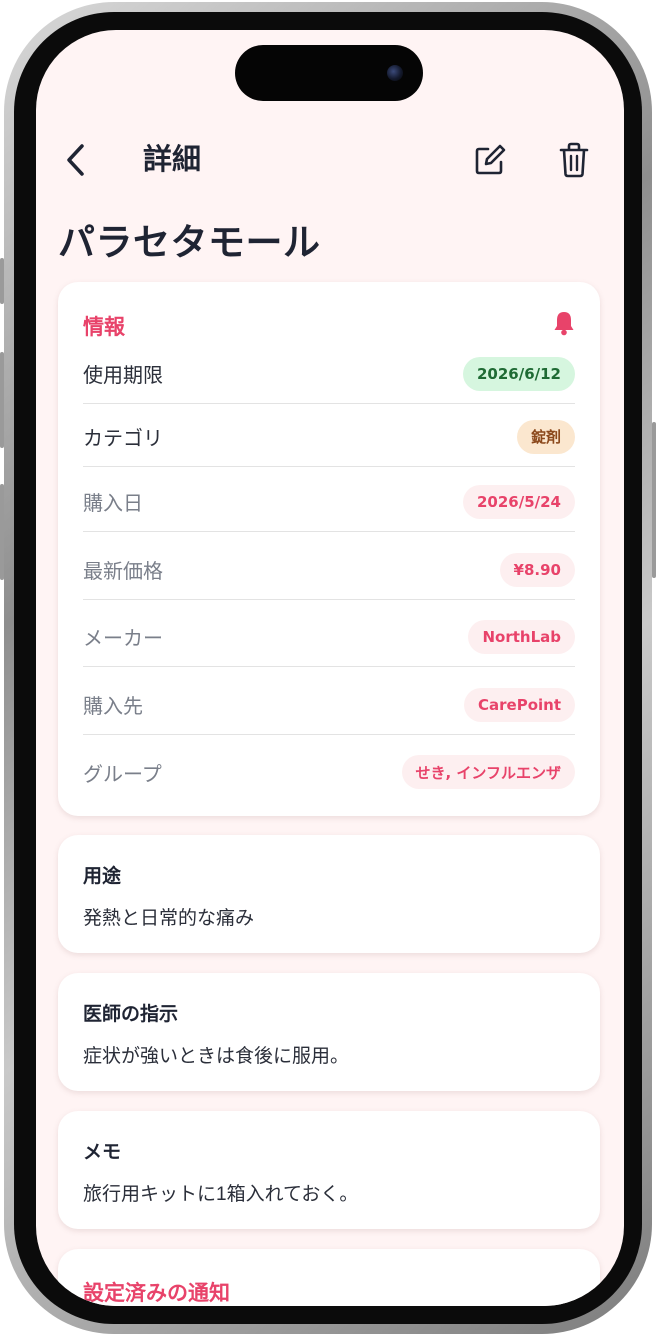 The height and width of the screenshot is (1336, 656). Describe the element at coordinates (123, 439) in the screenshot. I see `info-row-label: カテゴリ` at that location.